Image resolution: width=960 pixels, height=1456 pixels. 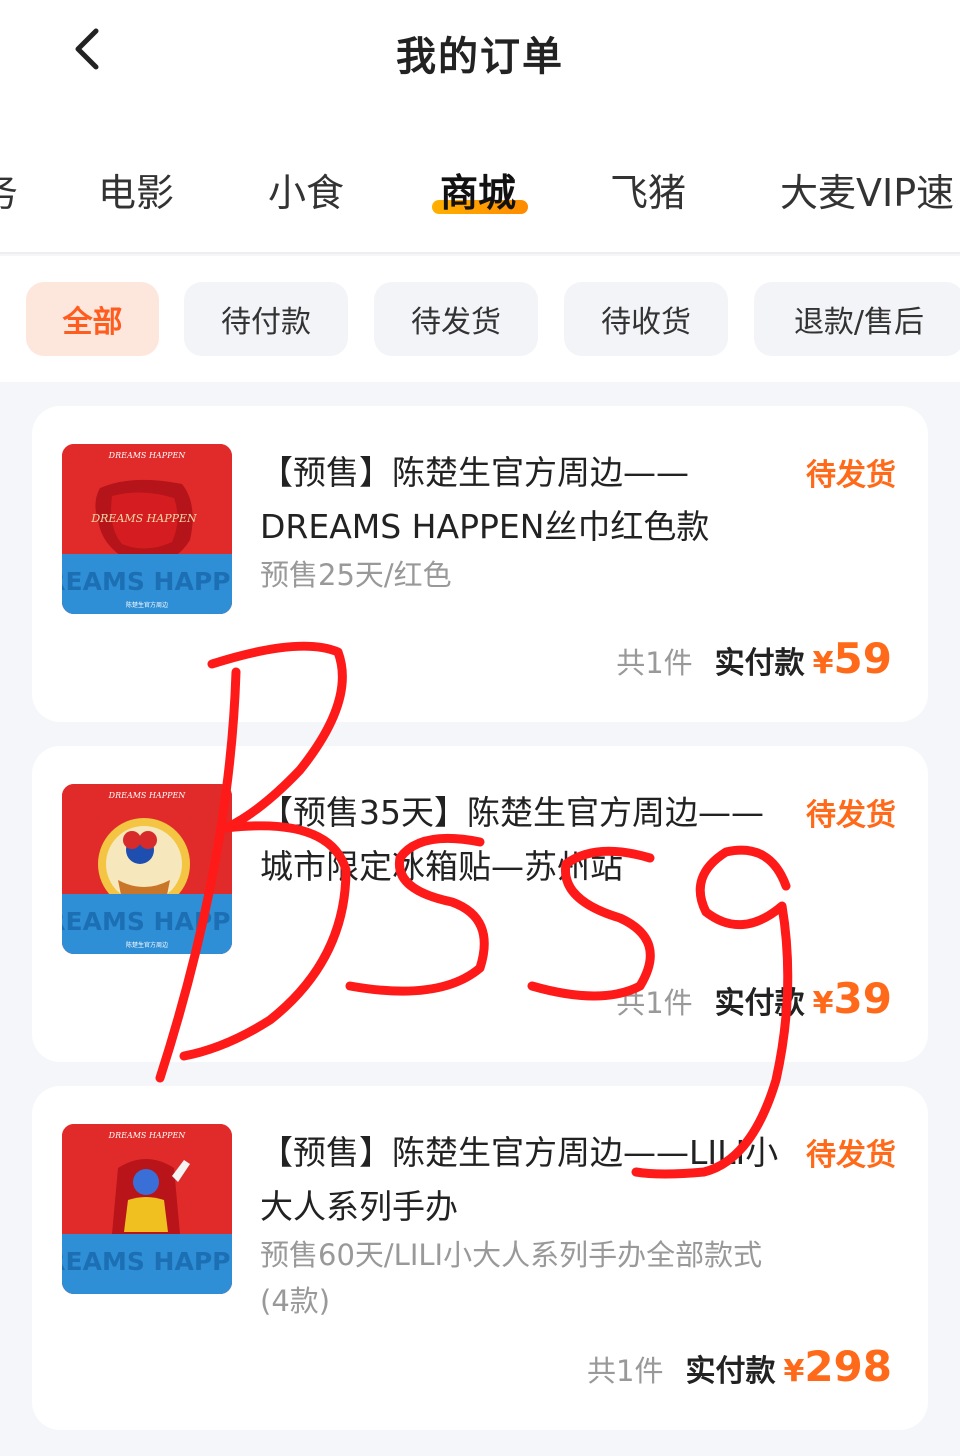 I want to click on nav-header: 我的订单, so click(x=480, y=50).